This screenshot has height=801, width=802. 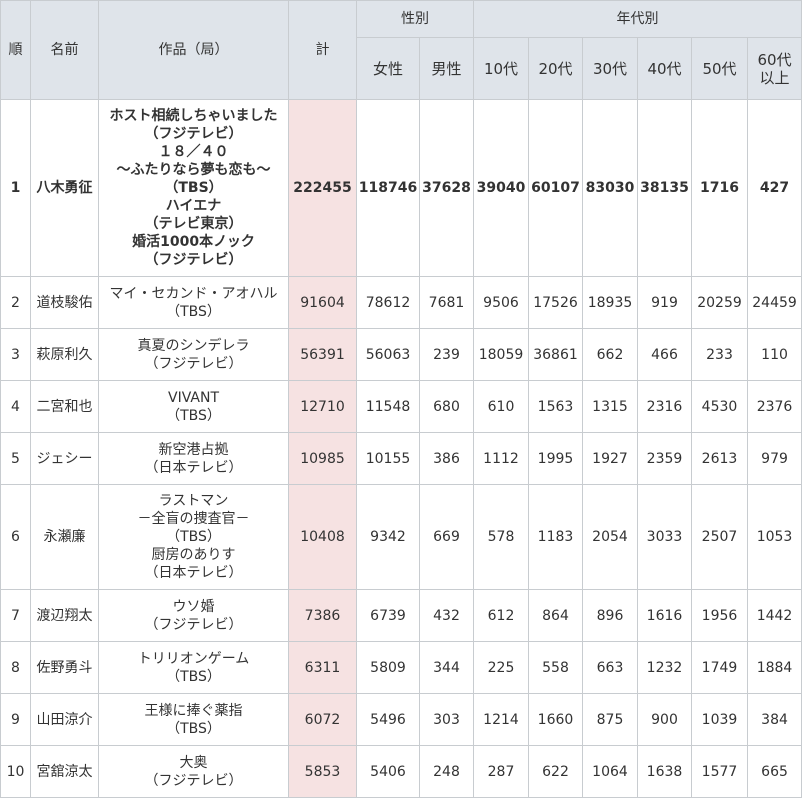 What do you see at coordinates (774, 406) in the screenshot?
I see `age60-cell: 2376` at bounding box center [774, 406].